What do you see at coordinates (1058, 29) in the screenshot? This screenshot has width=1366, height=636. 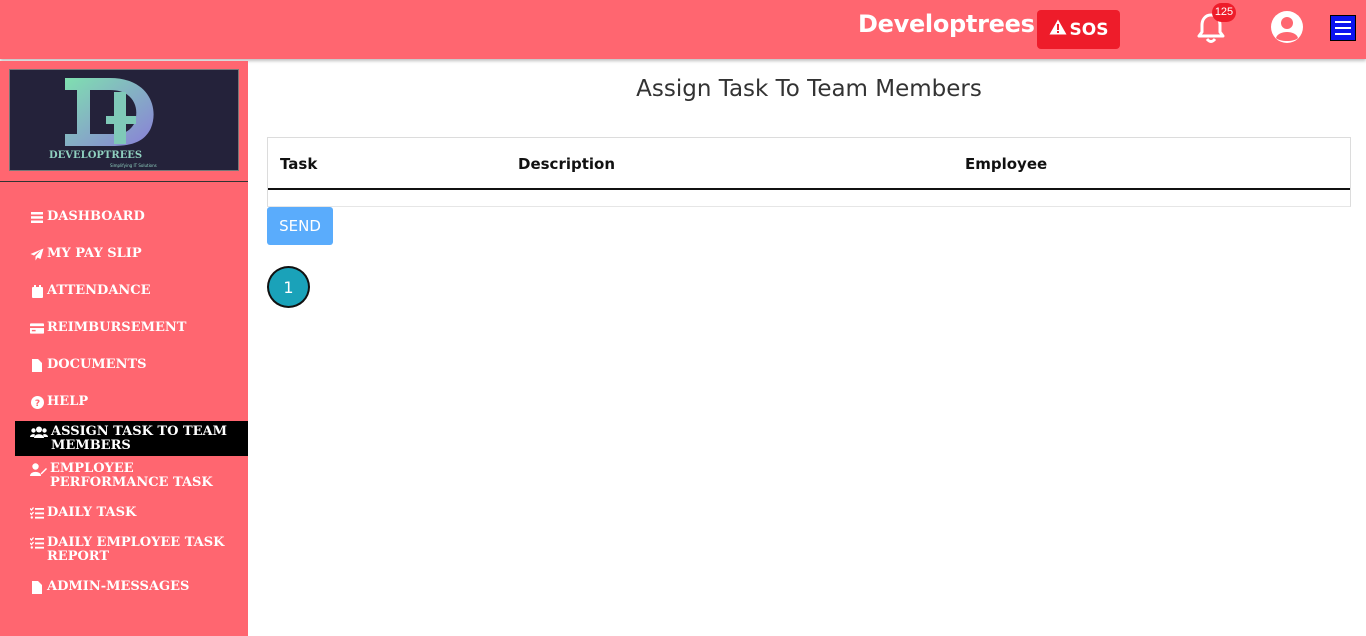 I see `warning-icon` at bounding box center [1058, 29].